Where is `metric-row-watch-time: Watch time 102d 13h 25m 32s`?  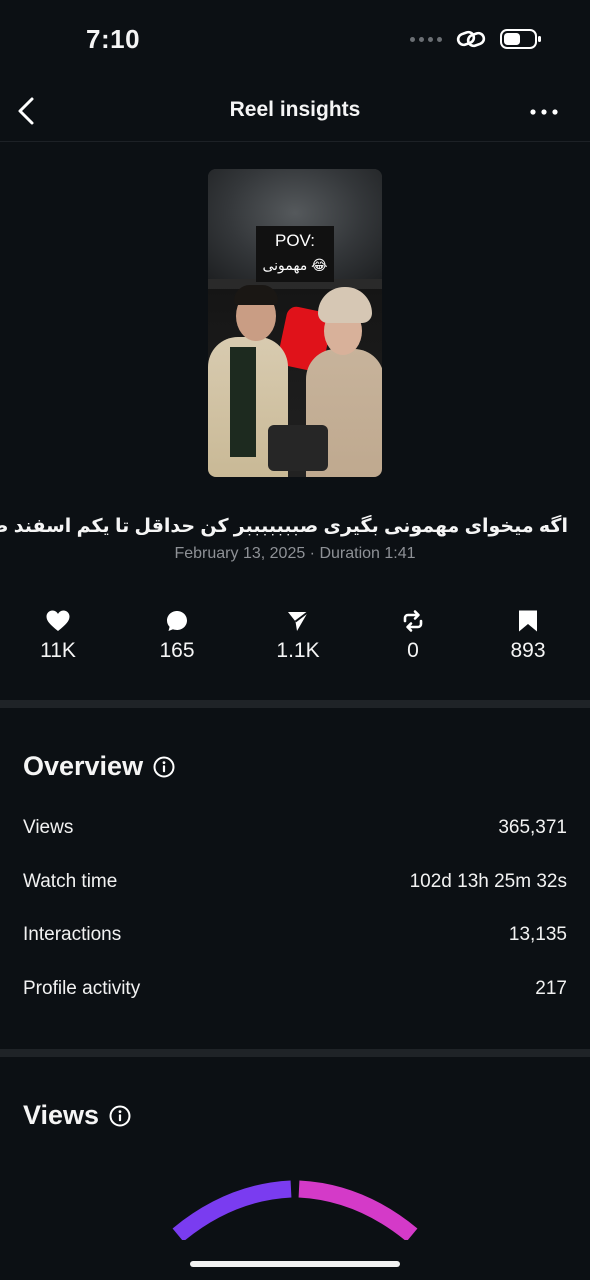 metric-row-watch-time: Watch time 102d 13h 25m 32s is located at coordinates (295, 882).